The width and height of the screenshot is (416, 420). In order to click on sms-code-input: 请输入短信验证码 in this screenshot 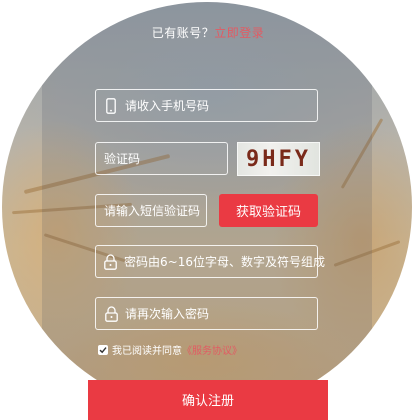, I will do `click(151, 210)`.